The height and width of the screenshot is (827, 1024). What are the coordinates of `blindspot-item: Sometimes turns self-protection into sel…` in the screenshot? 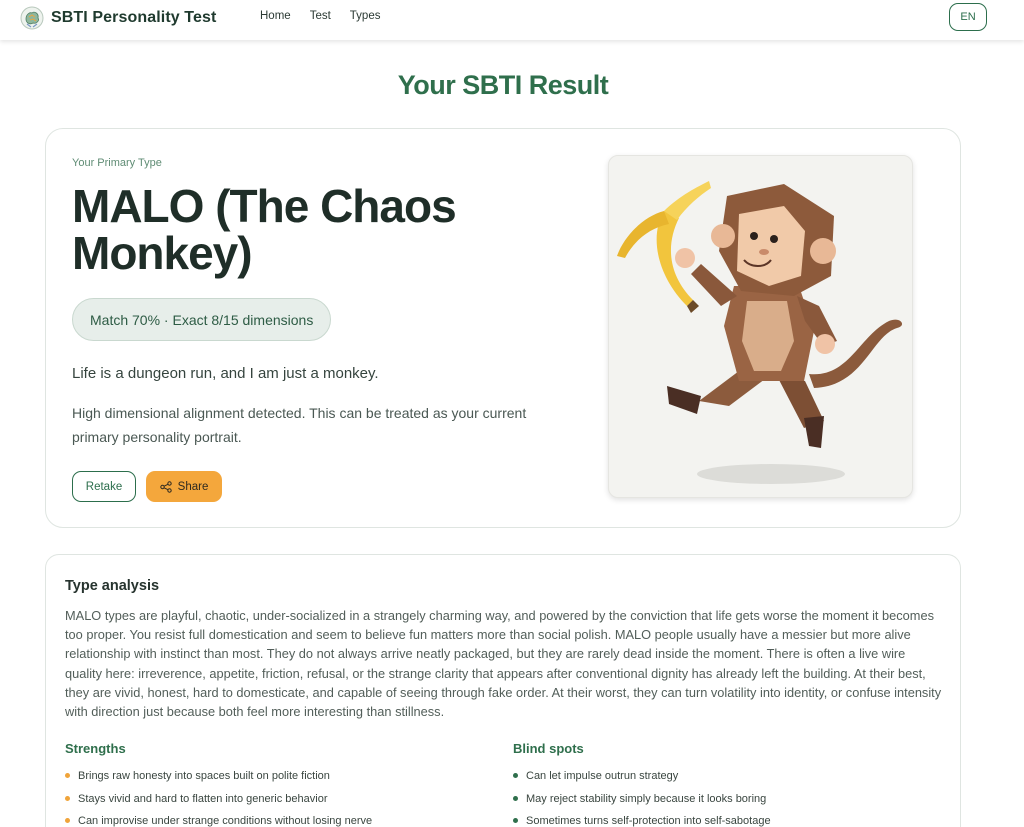 It's located at (642, 820).